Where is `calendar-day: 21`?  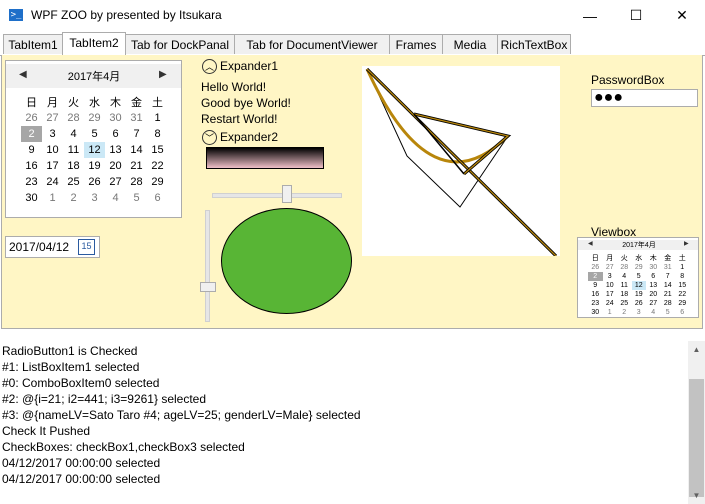 calendar-day: 21 is located at coordinates (136, 166).